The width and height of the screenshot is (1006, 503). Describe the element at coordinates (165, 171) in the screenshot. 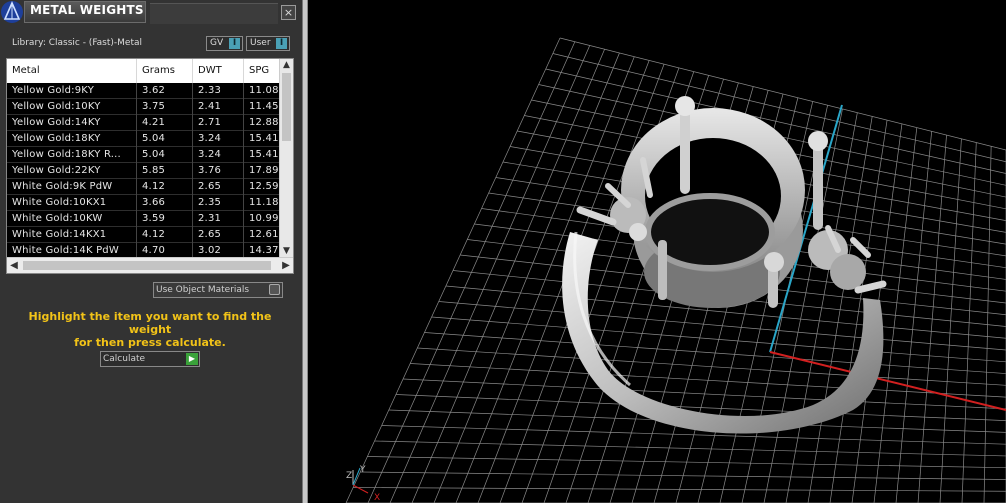

I see `cell-grams: 5.85` at that location.